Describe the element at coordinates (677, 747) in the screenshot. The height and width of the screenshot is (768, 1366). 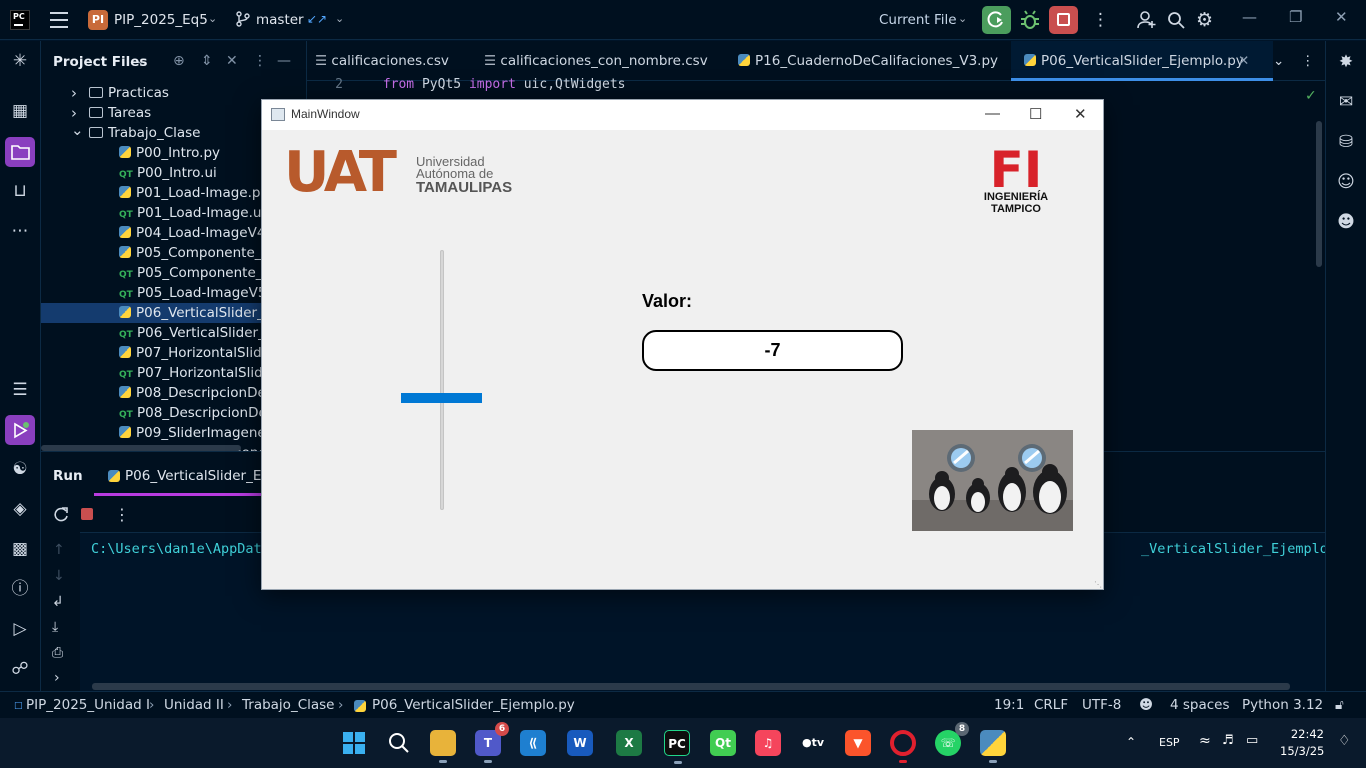
I see `pycharm-taskbar-icon: PC` at that location.